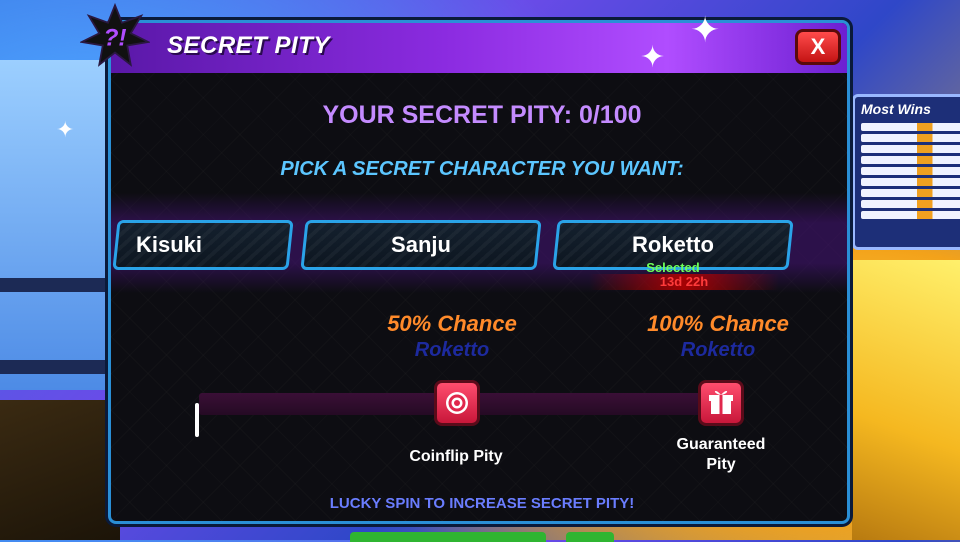 Image resolution: width=960 pixels, height=542 pixels. I want to click on coinflip-pity-label: Coinflip Pity, so click(456, 456).